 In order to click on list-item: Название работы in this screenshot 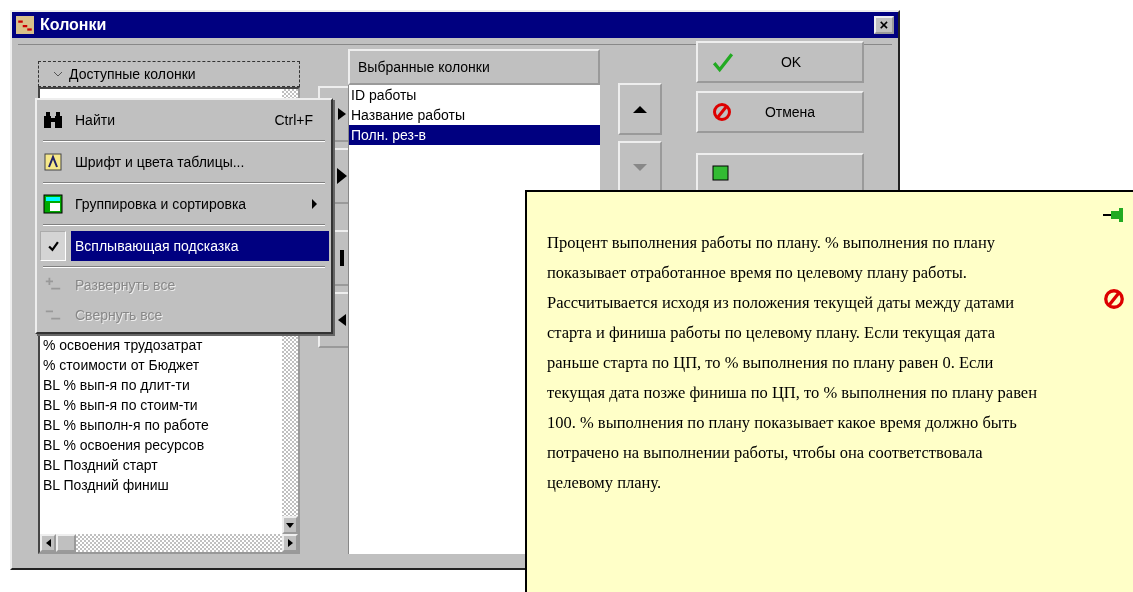, I will do `click(474, 115)`.